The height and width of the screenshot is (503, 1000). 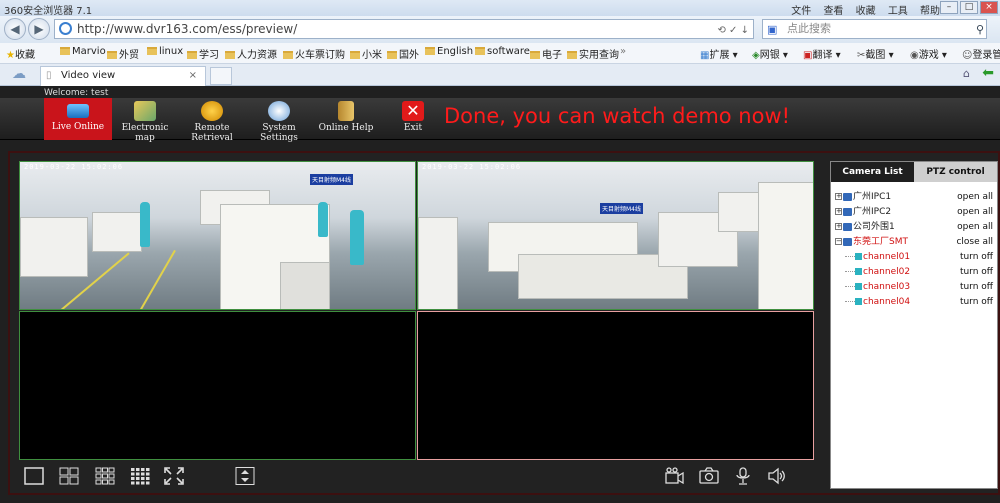 What do you see at coordinates (915, 197) in the screenshot?
I see `tree-device: + 广州IPC1 open all` at bounding box center [915, 197].